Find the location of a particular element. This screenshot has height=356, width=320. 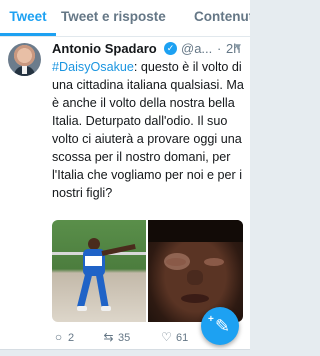

tab-tweet-e-risposte: Tweet e risposte is located at coordinates (113, 18).